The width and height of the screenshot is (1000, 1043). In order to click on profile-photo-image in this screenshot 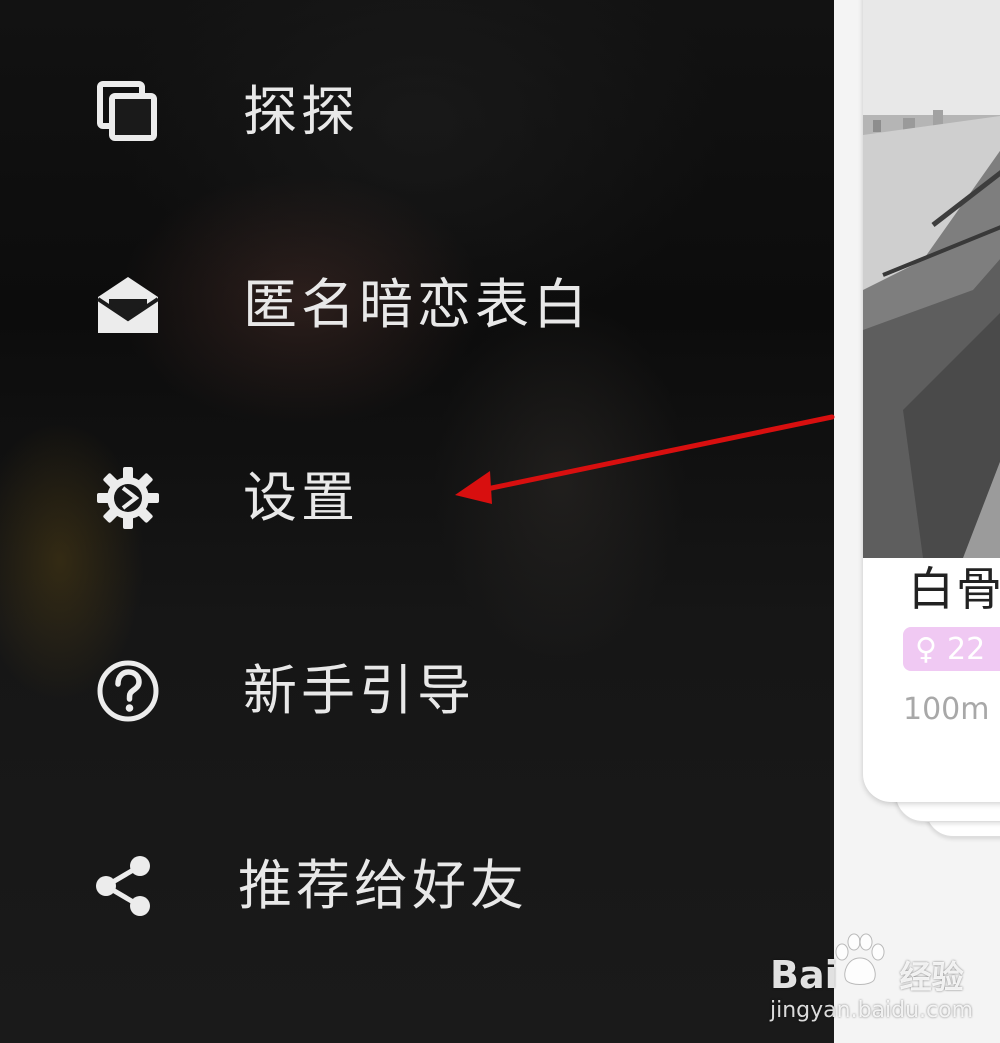, I will do `click(931, 279)`.